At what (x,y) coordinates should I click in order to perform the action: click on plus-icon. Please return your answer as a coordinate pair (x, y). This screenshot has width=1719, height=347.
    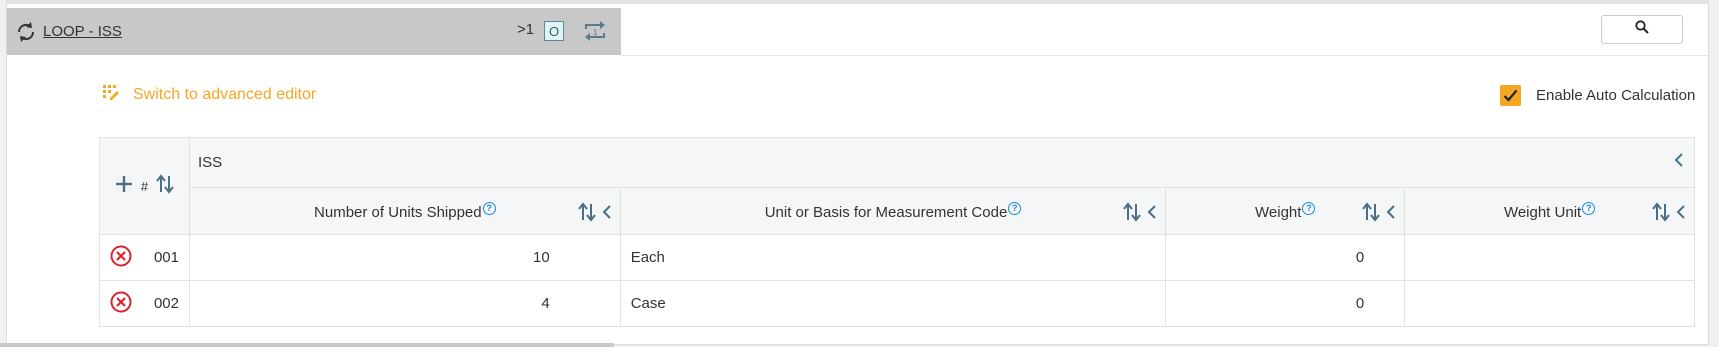
    Looking at the image, I should click on (124, 186).